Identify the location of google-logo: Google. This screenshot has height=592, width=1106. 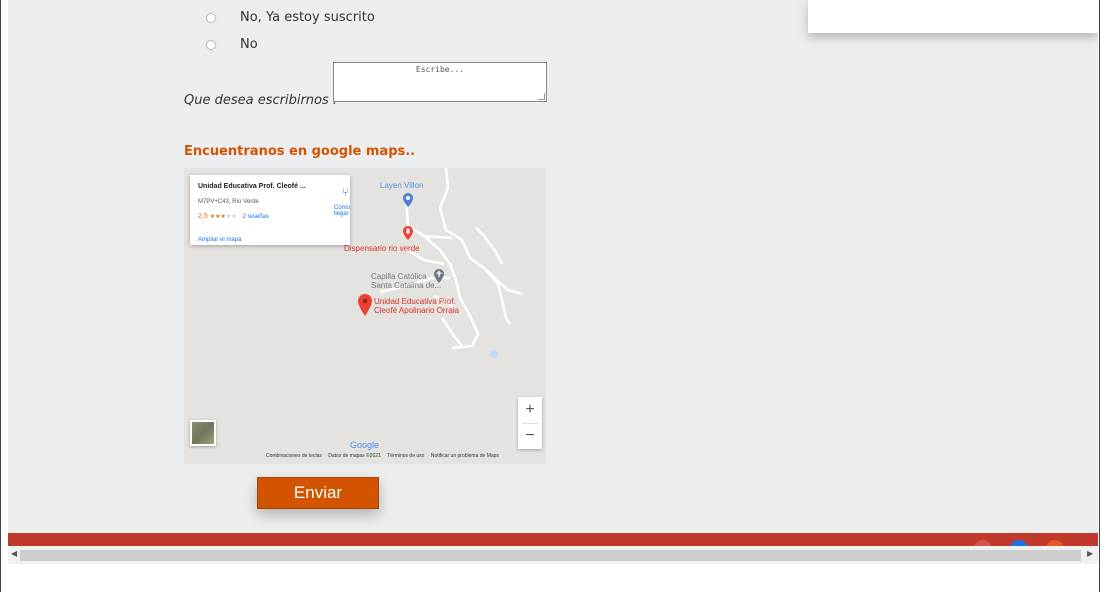
(365, 445).